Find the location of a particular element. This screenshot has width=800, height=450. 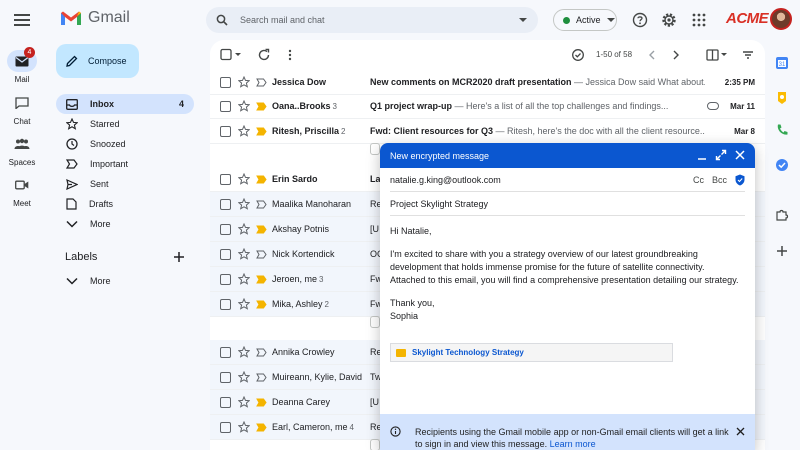

search-input: Search mail and chat is located at coordinates (379, 20).